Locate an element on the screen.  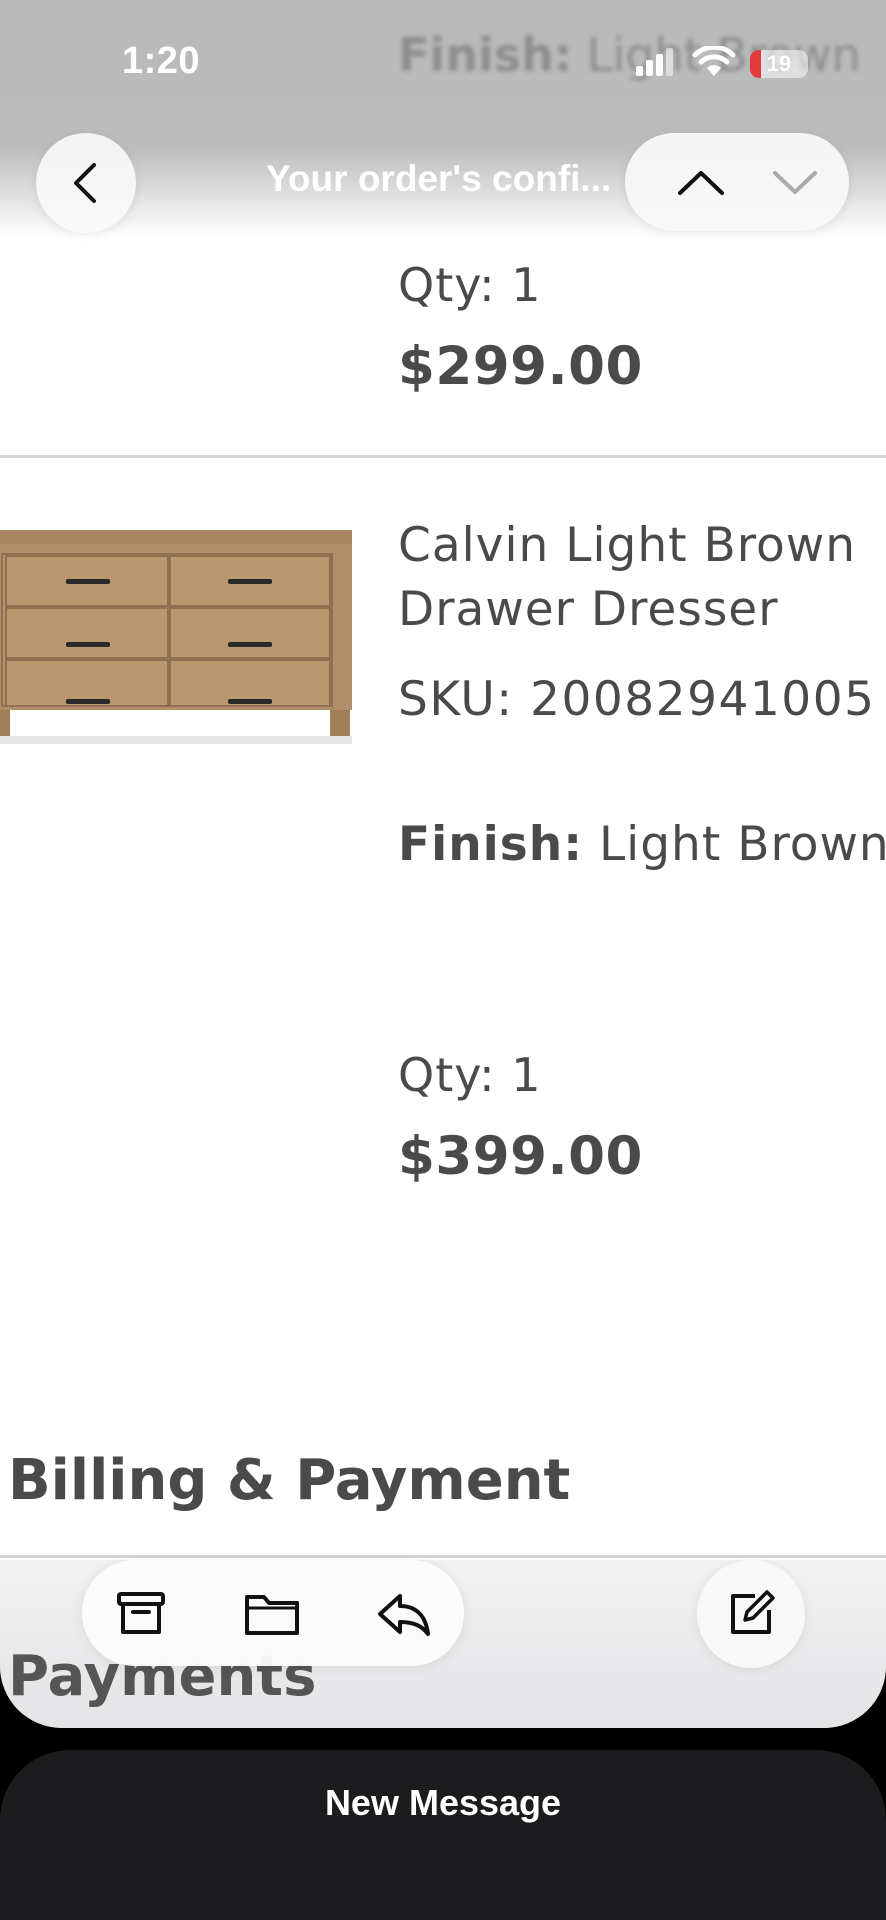
archive-button is located at coordinates (141, 1614).